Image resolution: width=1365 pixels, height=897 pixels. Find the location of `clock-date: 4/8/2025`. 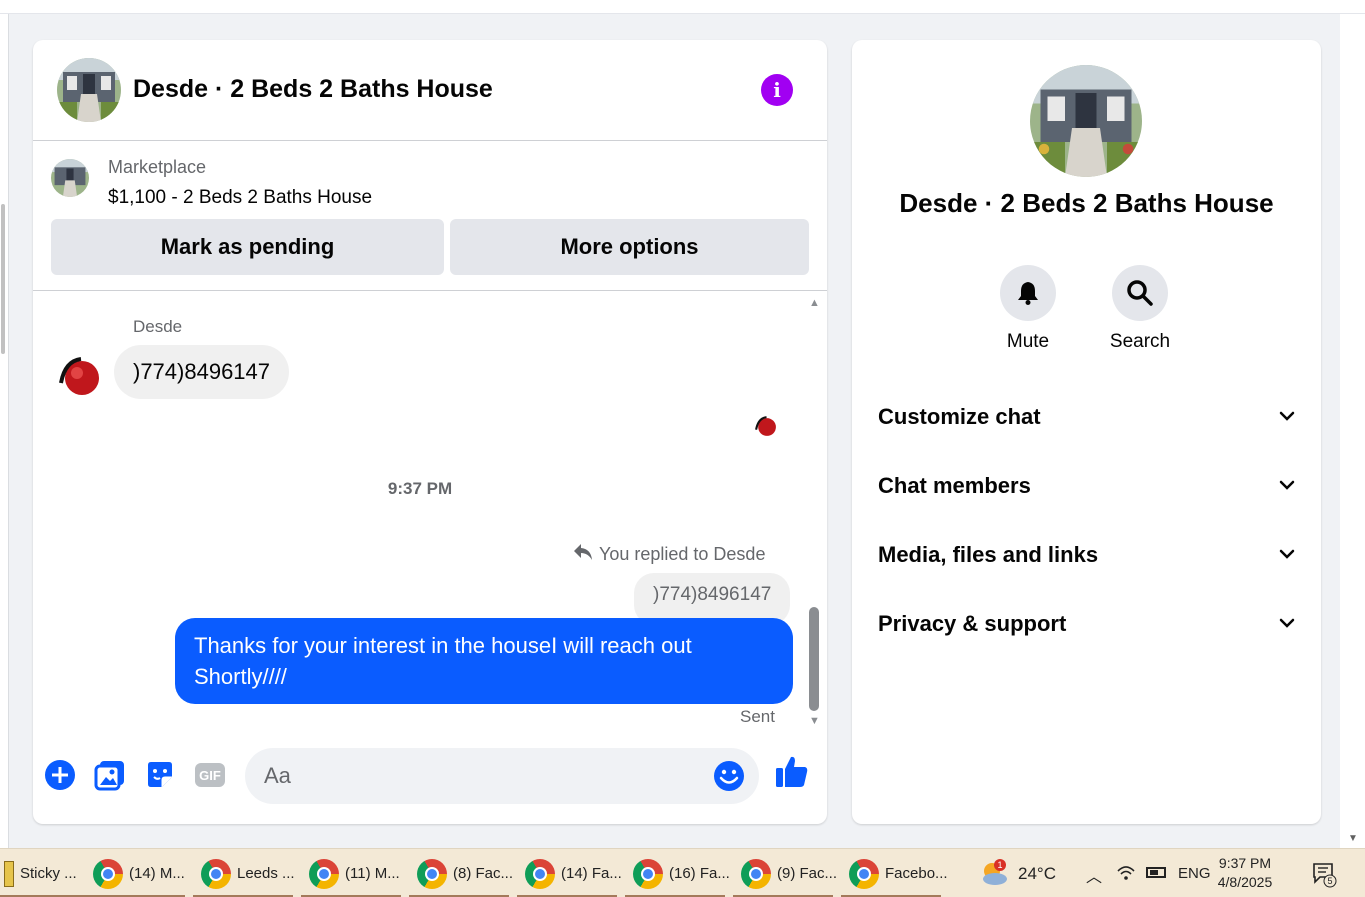

clock-date: 4/8/2025 is located at coordinates (1245, 882).